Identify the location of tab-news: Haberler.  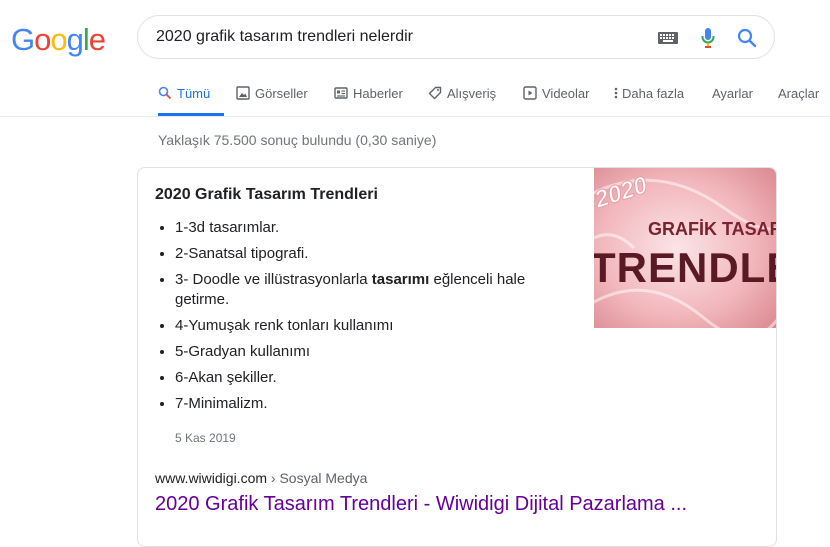
(368, 96).